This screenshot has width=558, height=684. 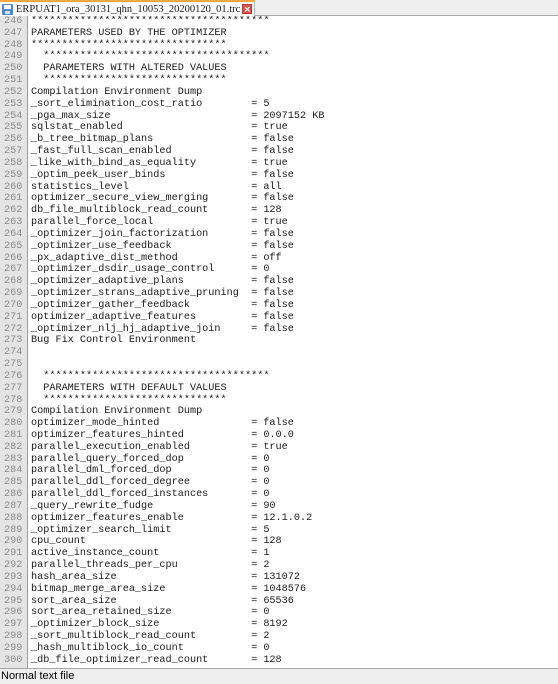 I want to click on status-bar: Normal text file, so click(x=279, y=676).